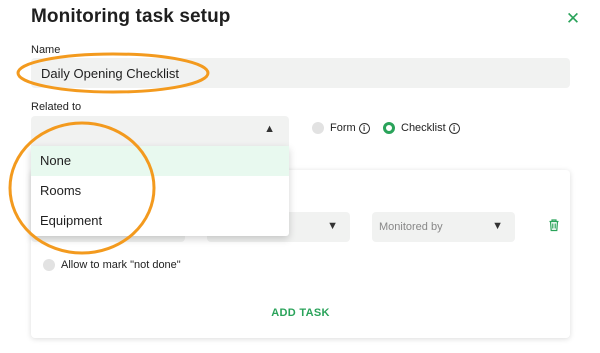 Image resolution: width=600 pixels, height=353 pixels. I want to click on monitored-by-placeholder: Monitored by, so click(411, 227).